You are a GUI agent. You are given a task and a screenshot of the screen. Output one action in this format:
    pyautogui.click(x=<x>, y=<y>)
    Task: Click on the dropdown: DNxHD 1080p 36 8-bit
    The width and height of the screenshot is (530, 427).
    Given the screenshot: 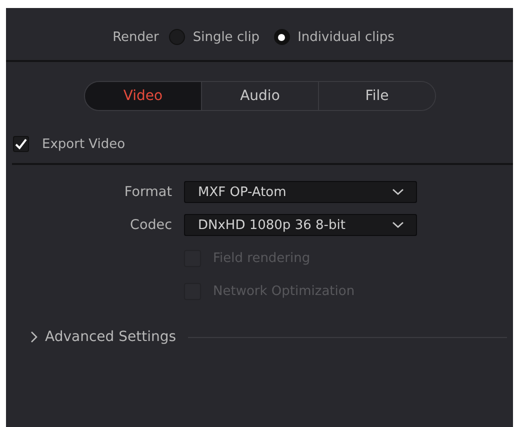 What is the action you would take?
    pyautogui.click(x=300, y=225)
    